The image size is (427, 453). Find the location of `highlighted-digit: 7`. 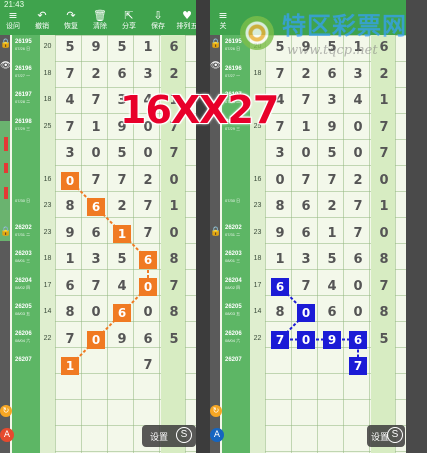

highlighted-digit: 7 is located at coordinates (280, 339).